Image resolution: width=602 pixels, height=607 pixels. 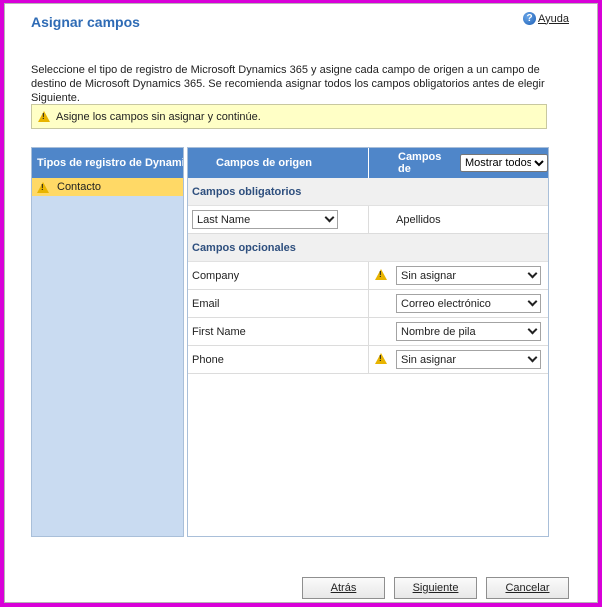 What do you see at coordinates (79, 187) in the screenshot?
I see `record-type-label: Contacto` at bounding box center [79, 187].